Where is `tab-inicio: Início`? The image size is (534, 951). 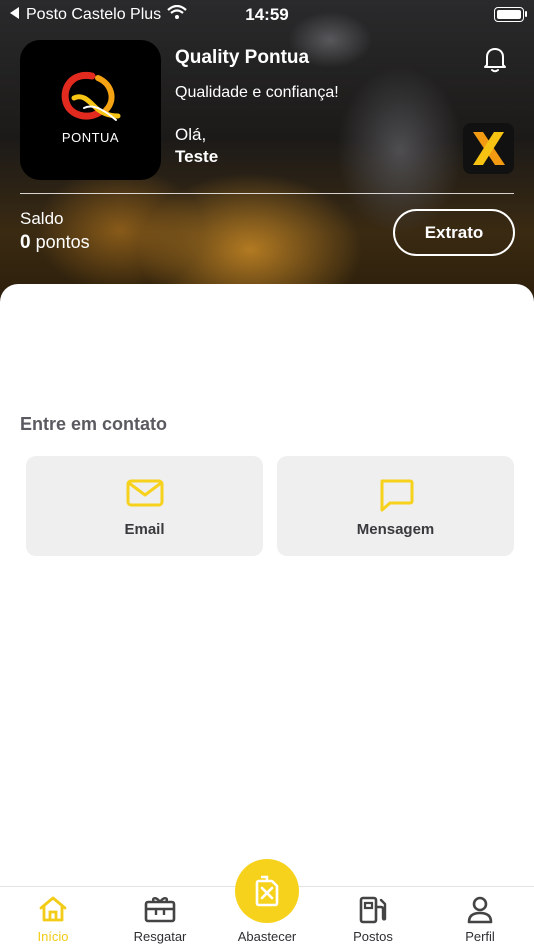
tab-inicio: Início is located at coordinates (53, 919).